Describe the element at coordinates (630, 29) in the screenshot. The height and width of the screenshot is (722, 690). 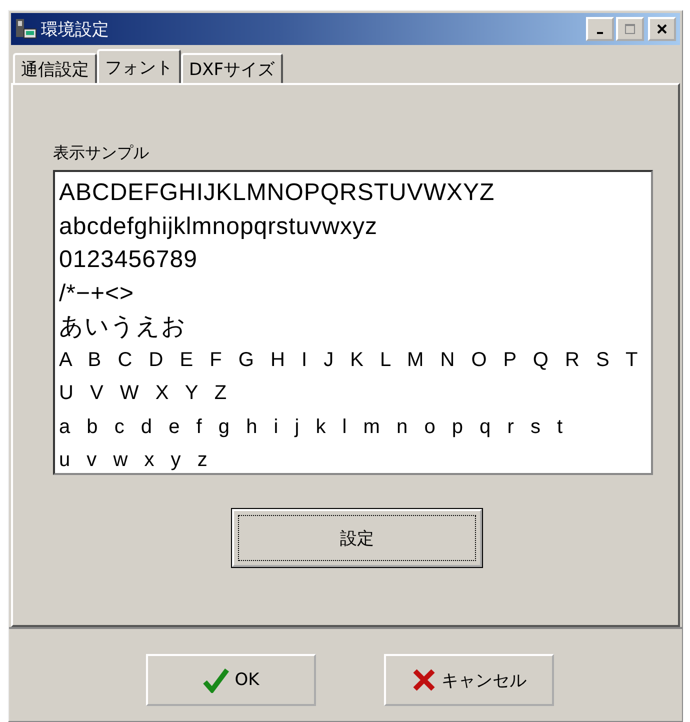
I see `maximize-icon` at that location.